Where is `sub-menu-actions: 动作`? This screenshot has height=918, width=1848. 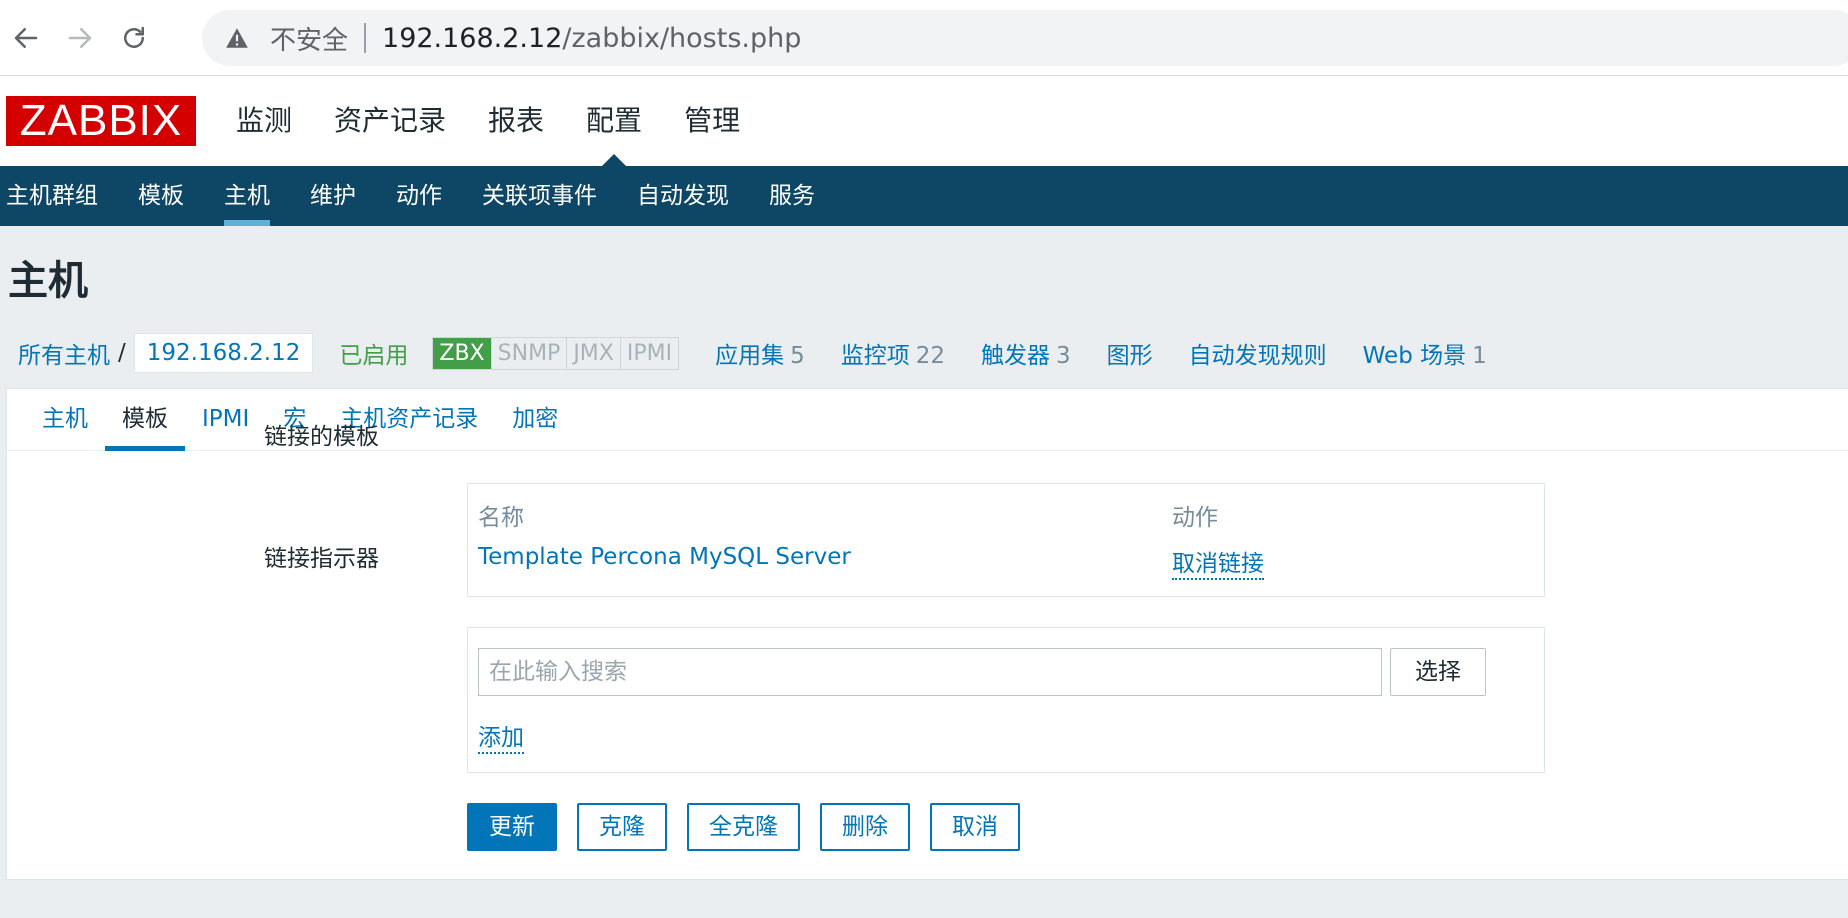 sub-menu-actions: 动作 is located at coordinates (419, 196).